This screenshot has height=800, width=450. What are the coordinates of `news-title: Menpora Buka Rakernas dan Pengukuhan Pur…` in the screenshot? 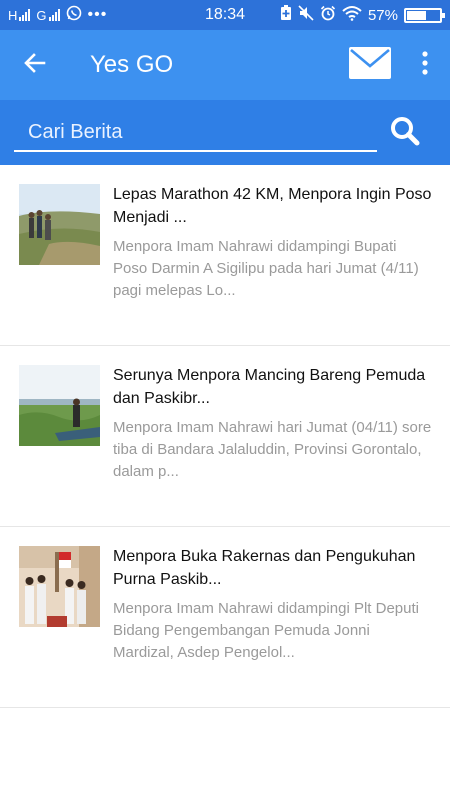 It's located at (264, 568).